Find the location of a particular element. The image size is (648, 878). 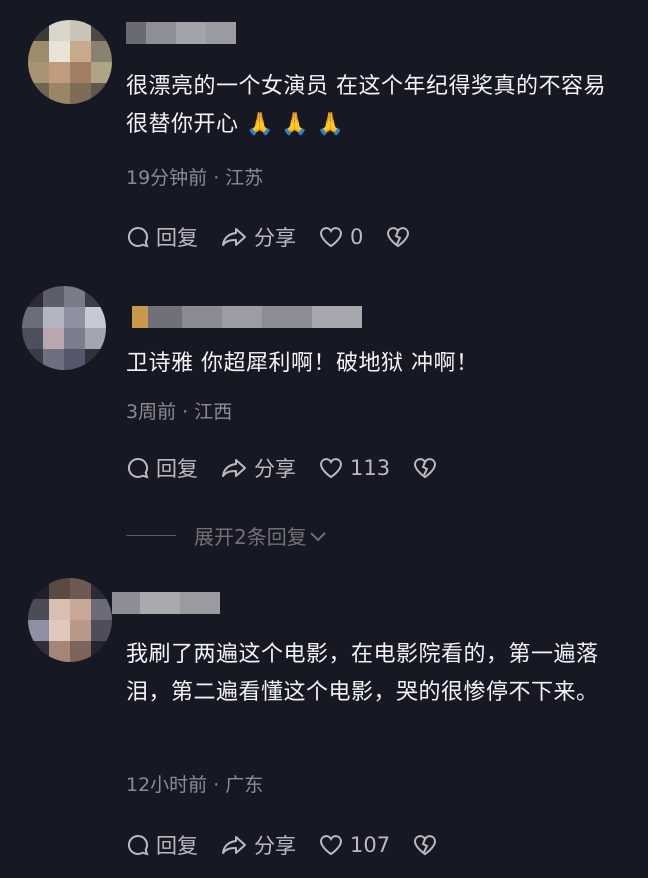

like-button: 107 is located at coordinates (354, 845).